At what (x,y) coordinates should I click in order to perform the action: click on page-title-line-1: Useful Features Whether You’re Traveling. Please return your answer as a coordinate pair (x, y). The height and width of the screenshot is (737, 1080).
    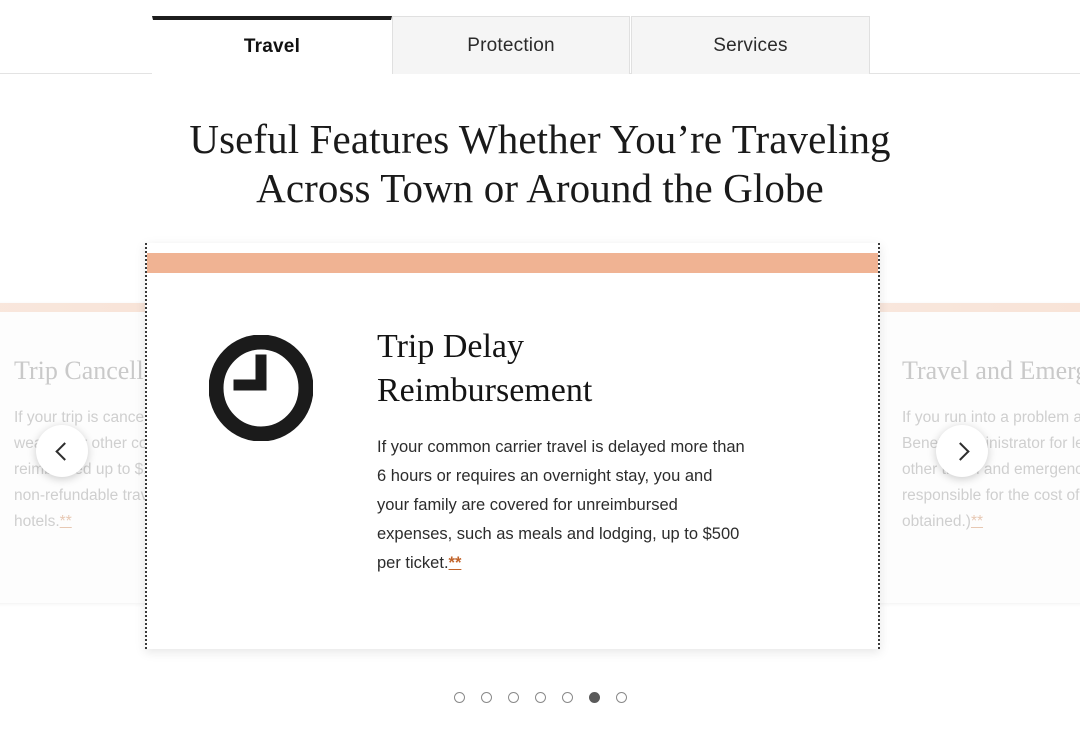
    Looking at the image, I should click on (540, 139).